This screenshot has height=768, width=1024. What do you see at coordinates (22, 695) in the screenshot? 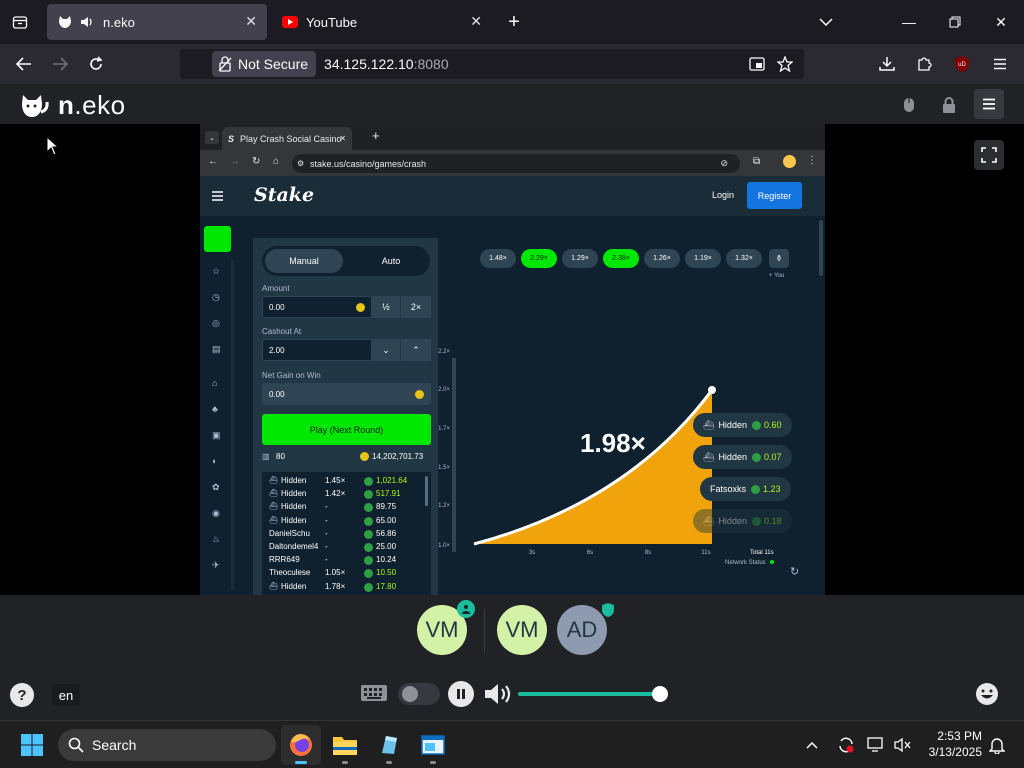
I see `help-button: ?` at bounding box center [22, 695].